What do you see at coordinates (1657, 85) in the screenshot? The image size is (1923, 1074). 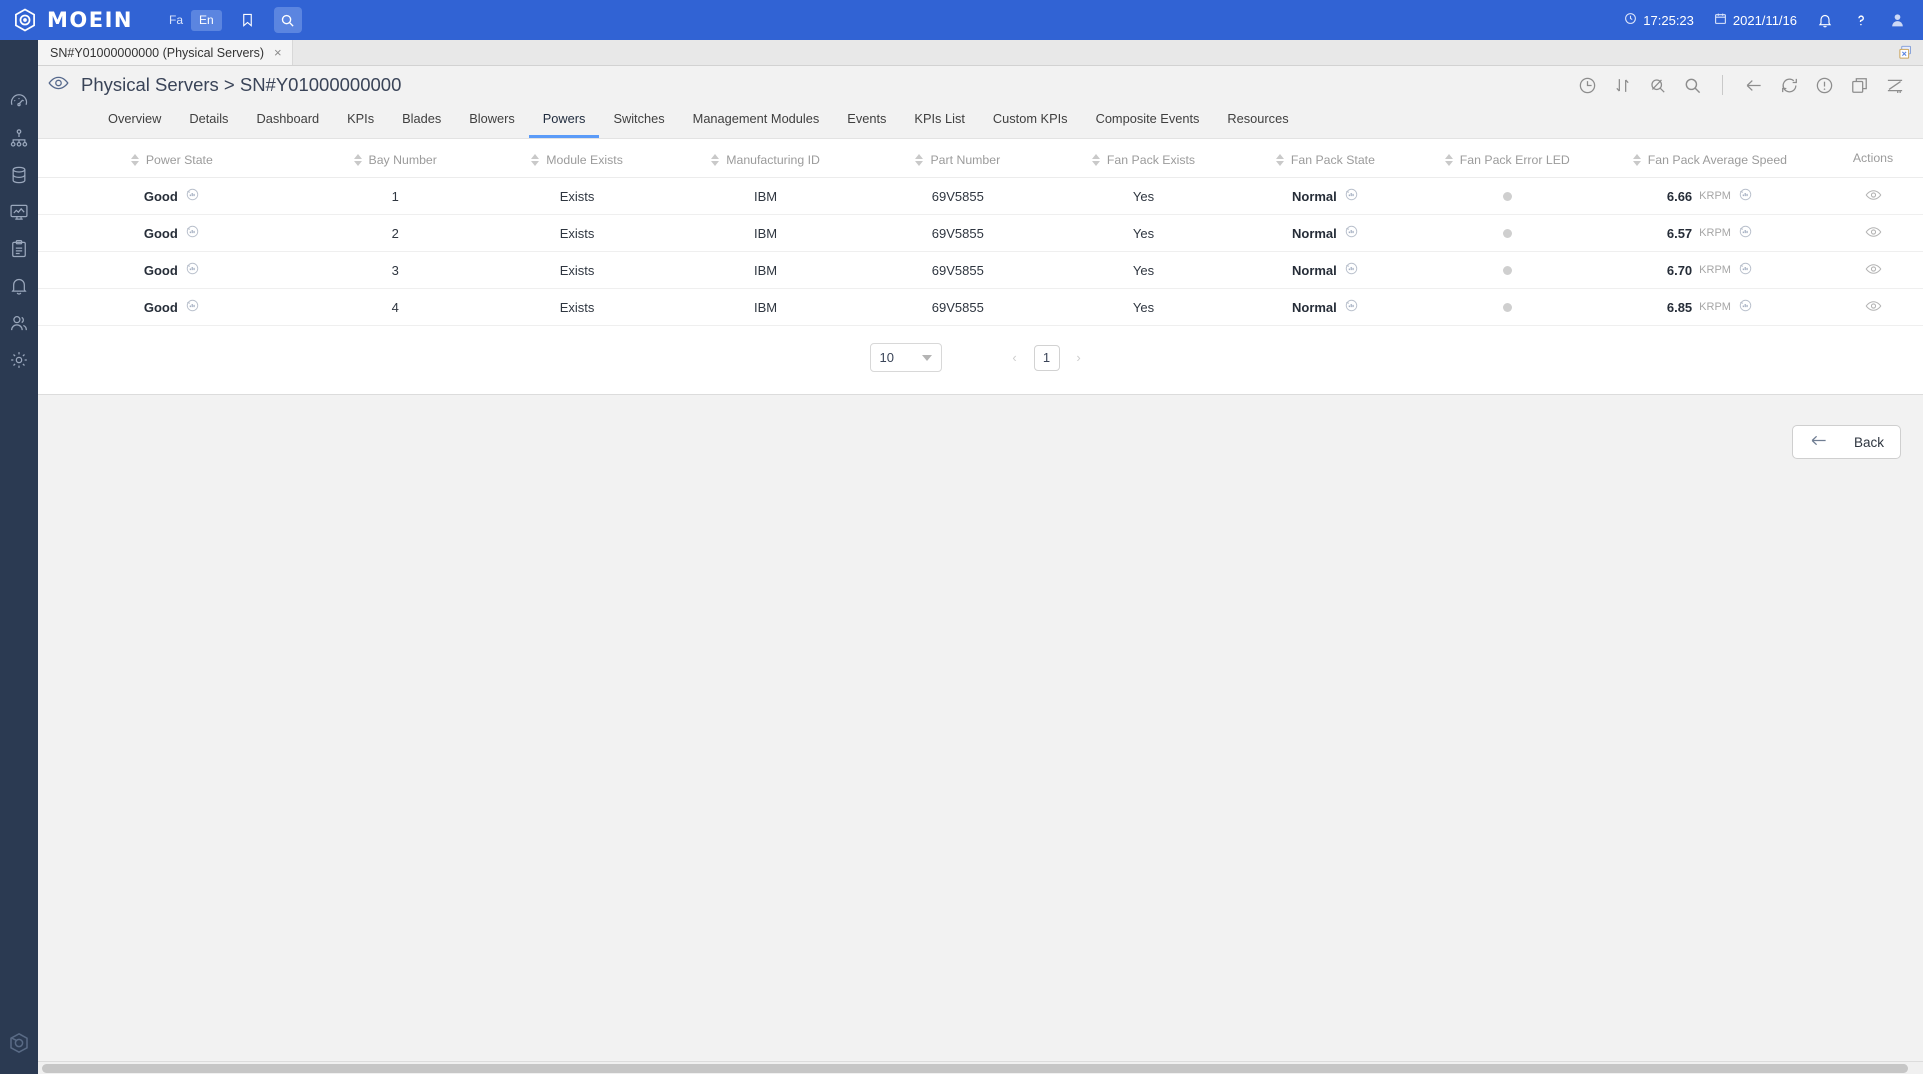 I see `search-off-icon` at bounding box center [1657, 85].